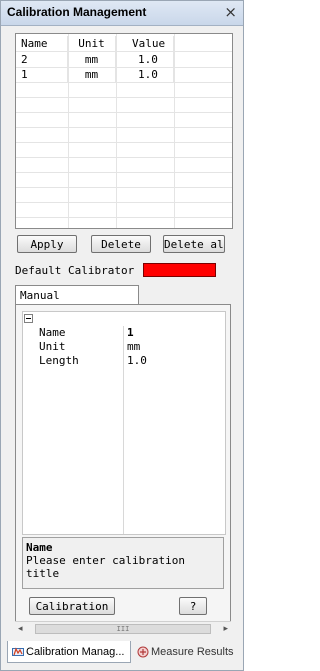 This screenshot has width=320, height=671. I want to click on panel-title: Calibration Management, so click(77, 12).